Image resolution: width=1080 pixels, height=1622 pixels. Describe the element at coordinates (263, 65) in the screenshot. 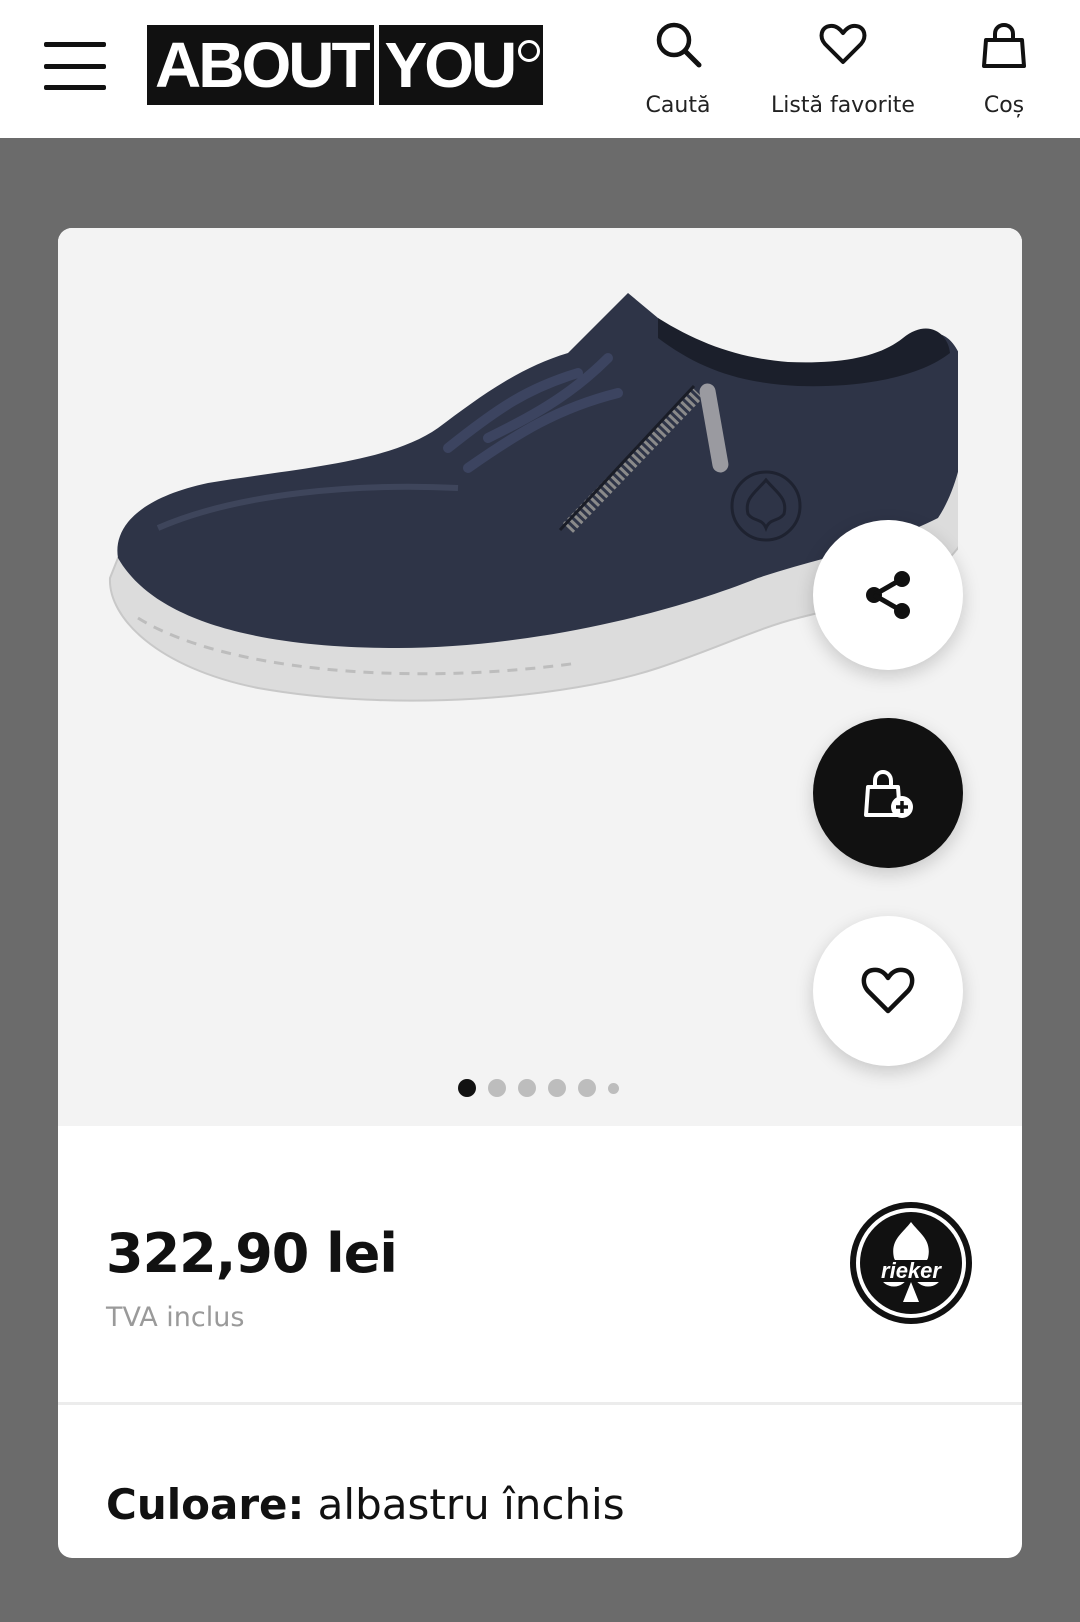

I see `logo-text-about: ABOUT` at that location.